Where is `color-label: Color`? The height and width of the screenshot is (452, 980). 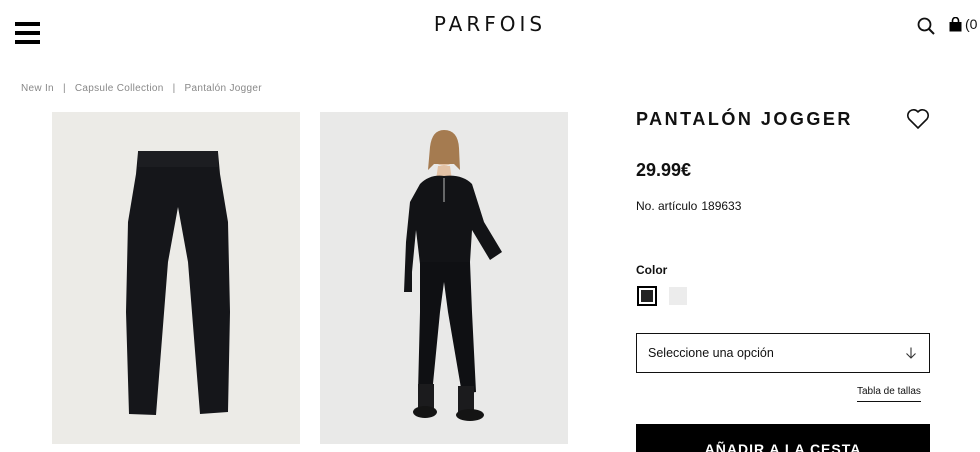 color-label: Color is located at coordinates (652, 270).